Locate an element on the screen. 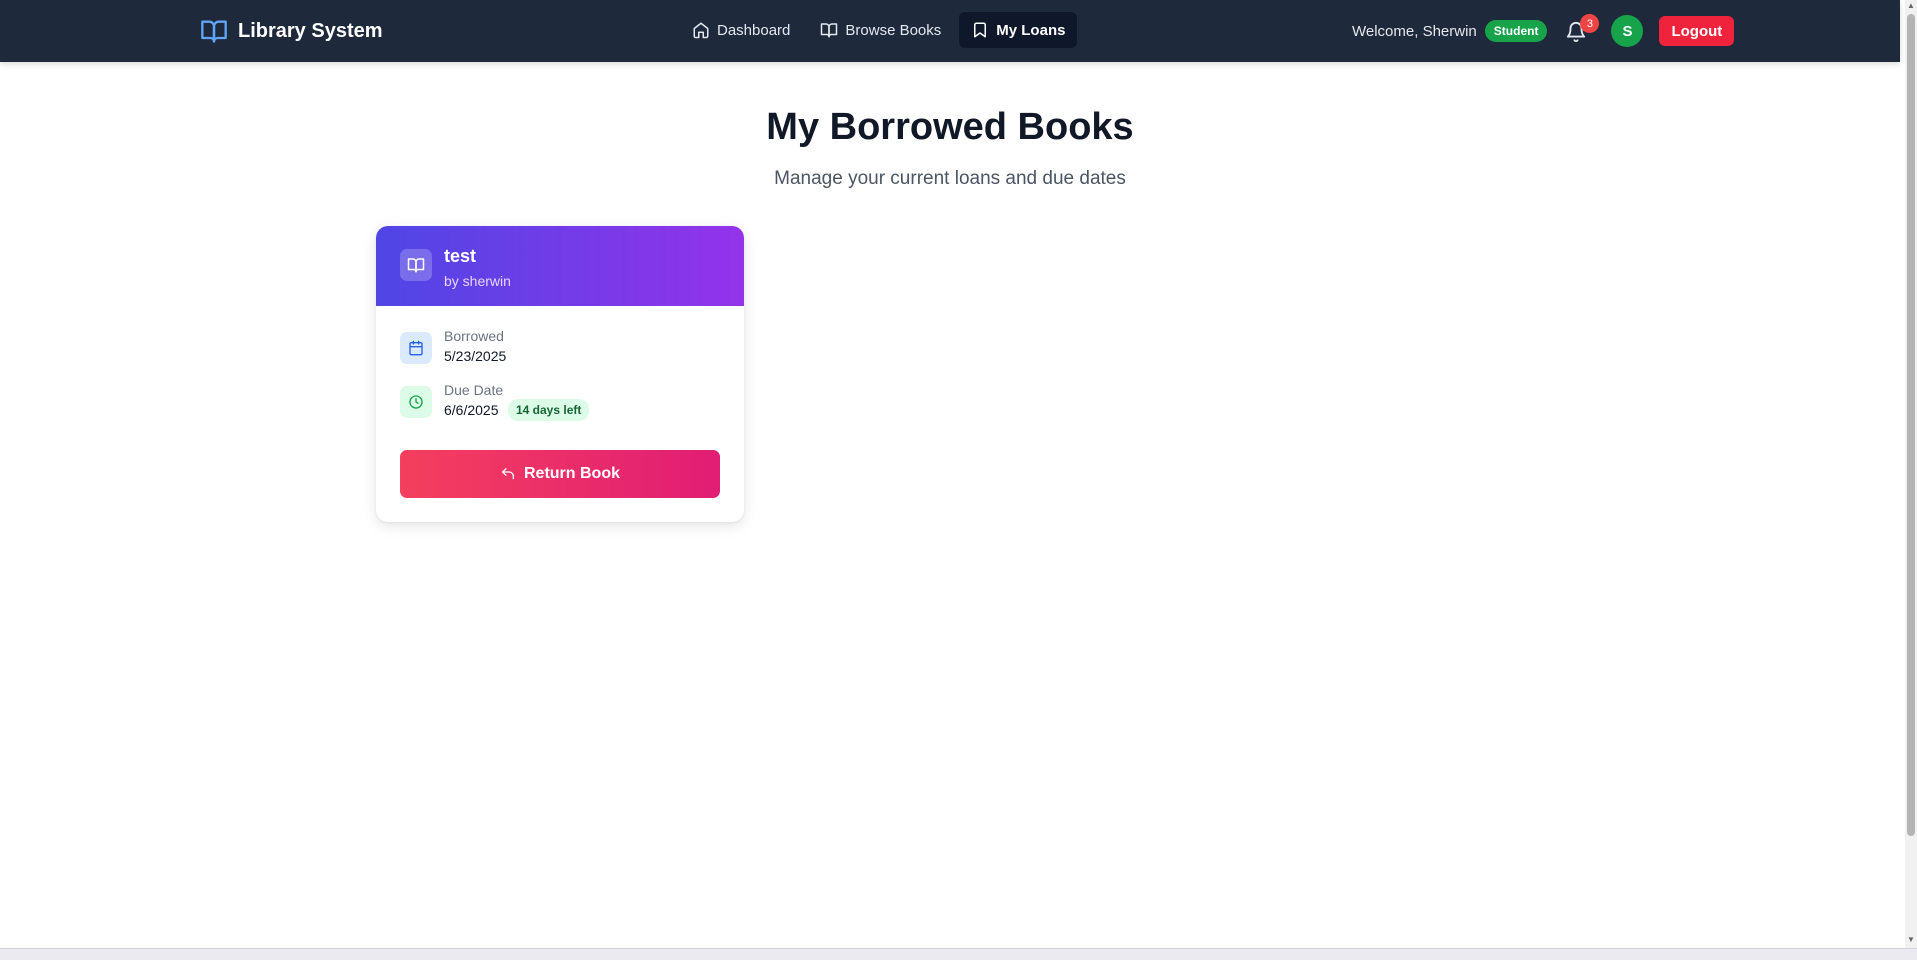  due-date-value: 6/6/2025 is located at coordinates (471, 410).